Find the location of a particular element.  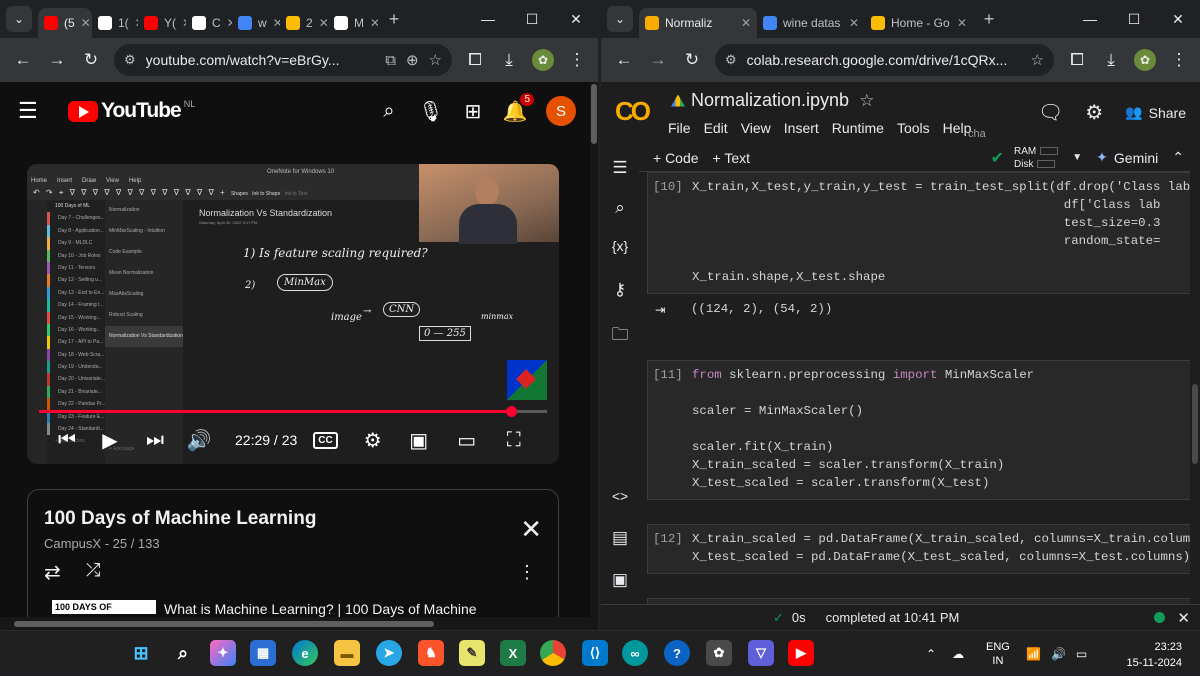

playlist-channel-progress: CampusX - 25 / 133 is located at coordinates (102, 543).